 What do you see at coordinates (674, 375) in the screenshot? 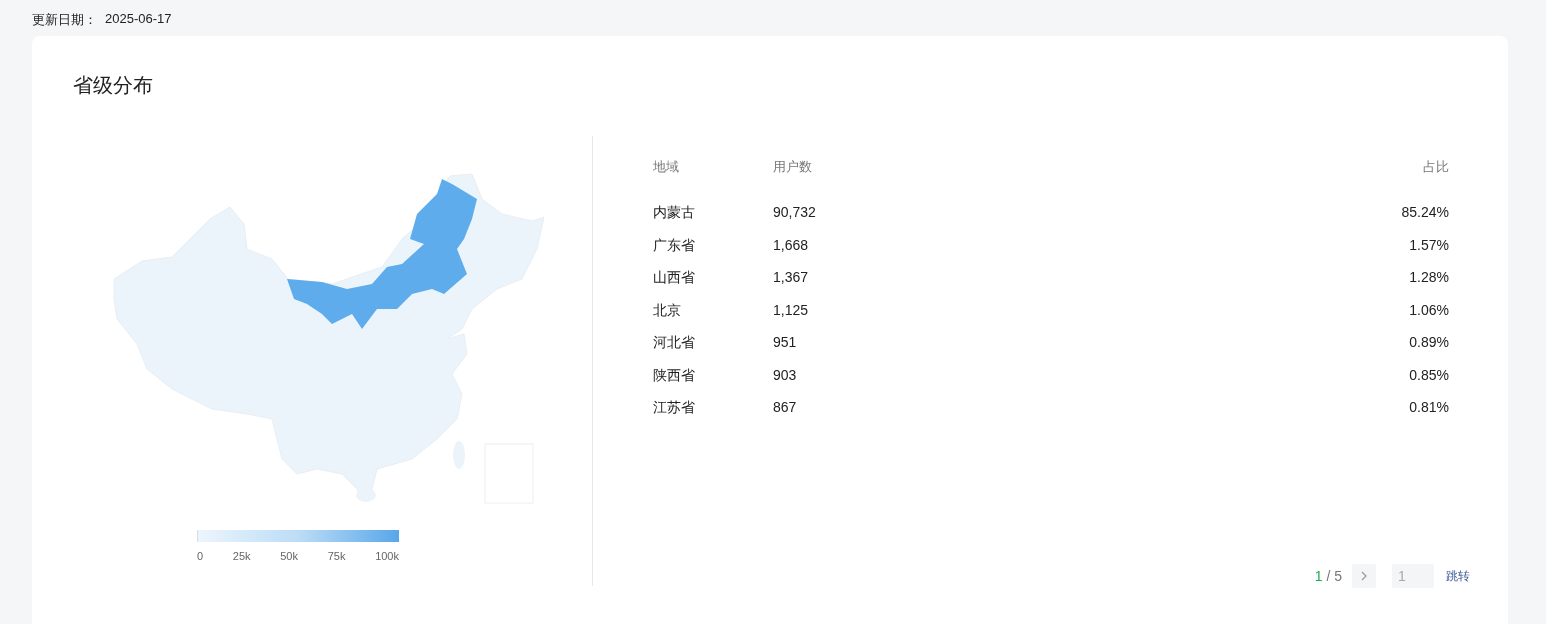
I see `table-cell-text: 陕西省` at bounding box center [674, 375].